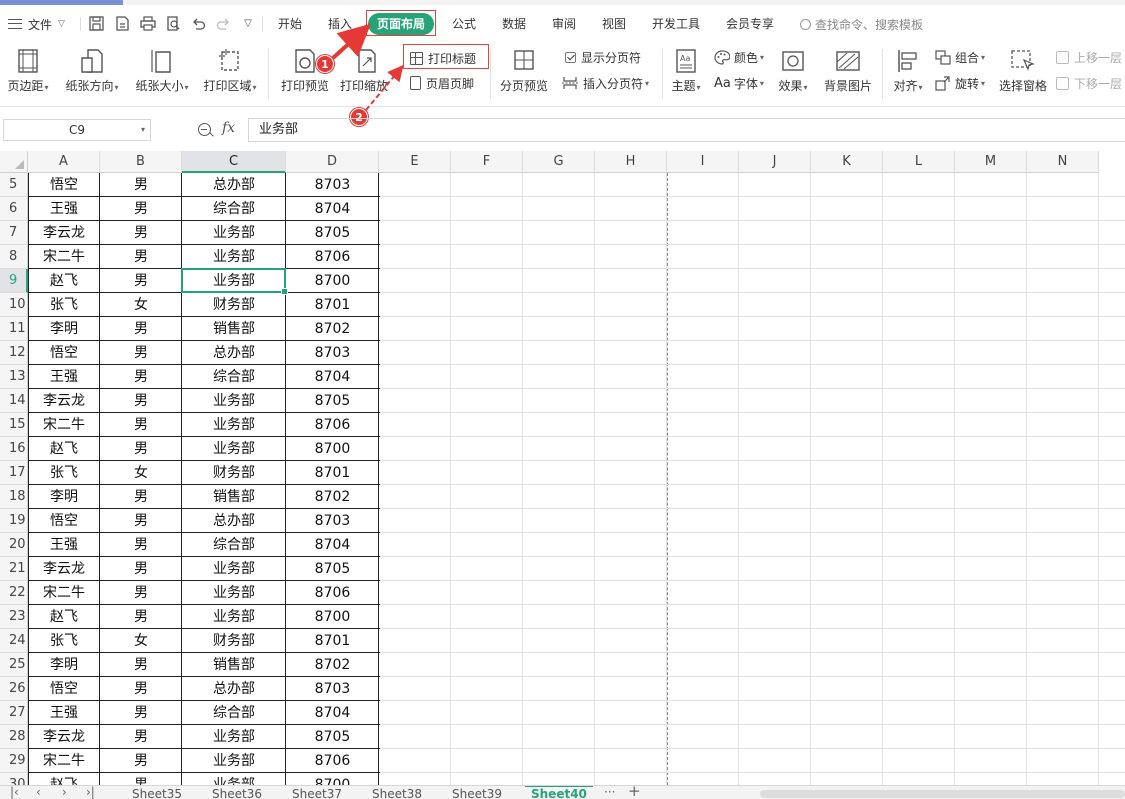  What do you see at coordinates (332, 713) in the screenshot?
I see `cell-d27: 8704` at bounding box center [332, 713].